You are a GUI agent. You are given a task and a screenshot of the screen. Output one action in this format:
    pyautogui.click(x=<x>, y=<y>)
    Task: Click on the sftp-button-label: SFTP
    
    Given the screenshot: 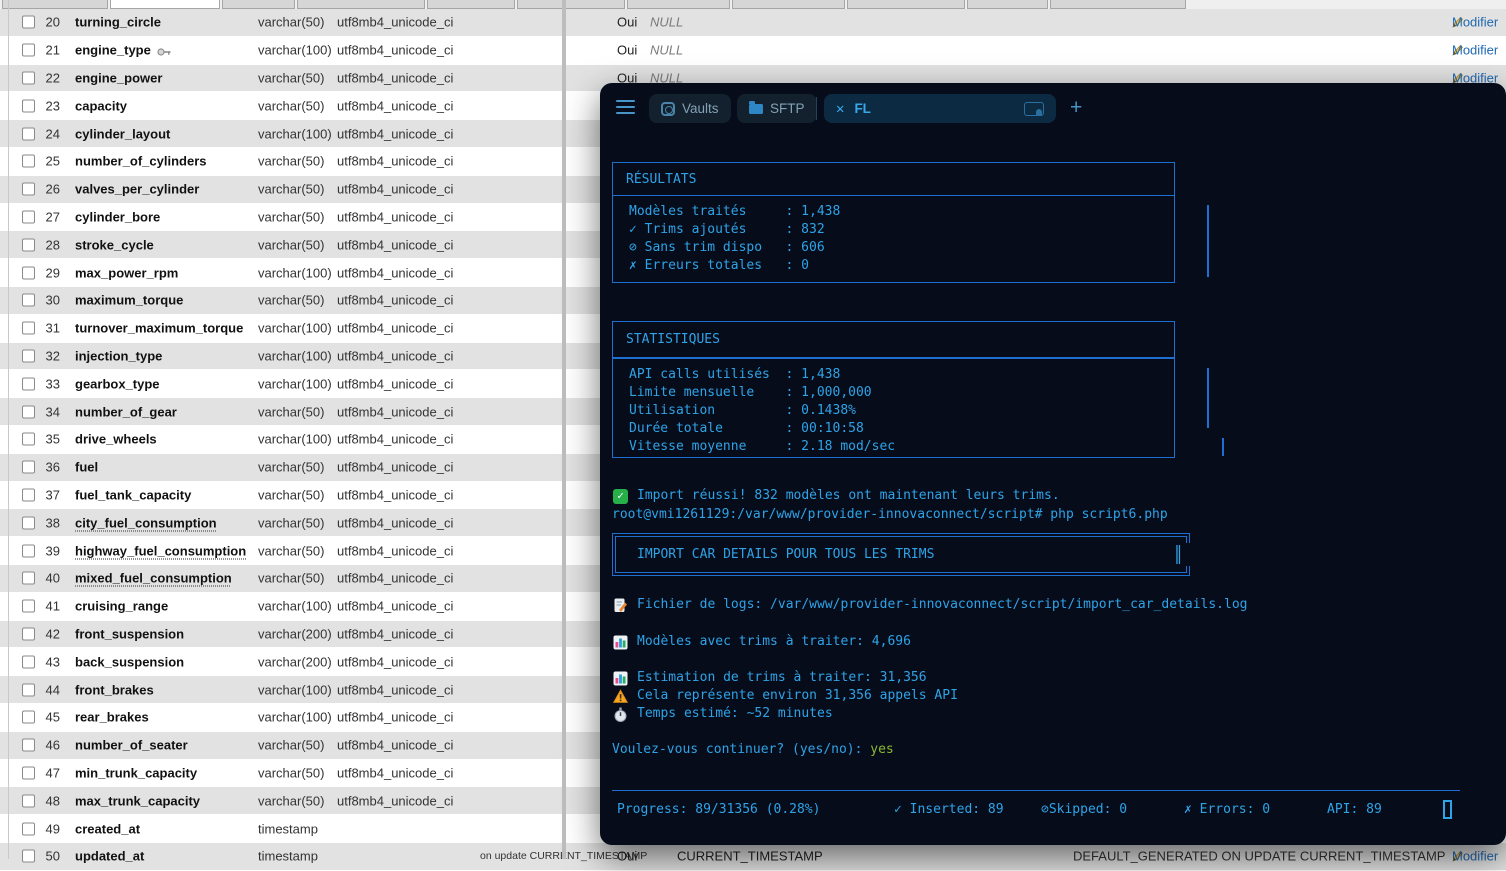 What is the action you would take?
    pyautogui.click(x=787, y=108)
    